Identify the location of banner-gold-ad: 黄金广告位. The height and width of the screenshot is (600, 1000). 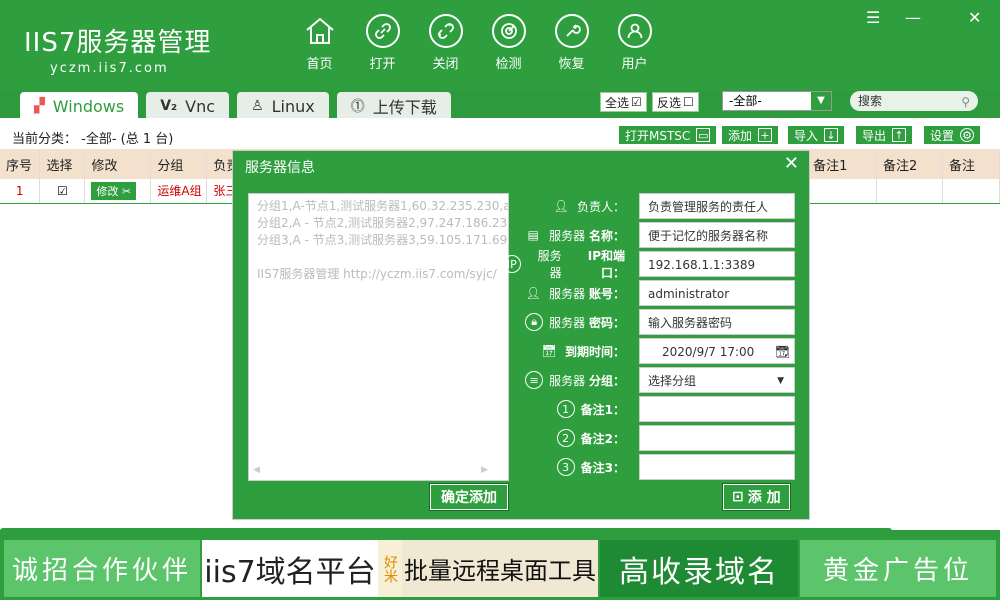
(898, 568).